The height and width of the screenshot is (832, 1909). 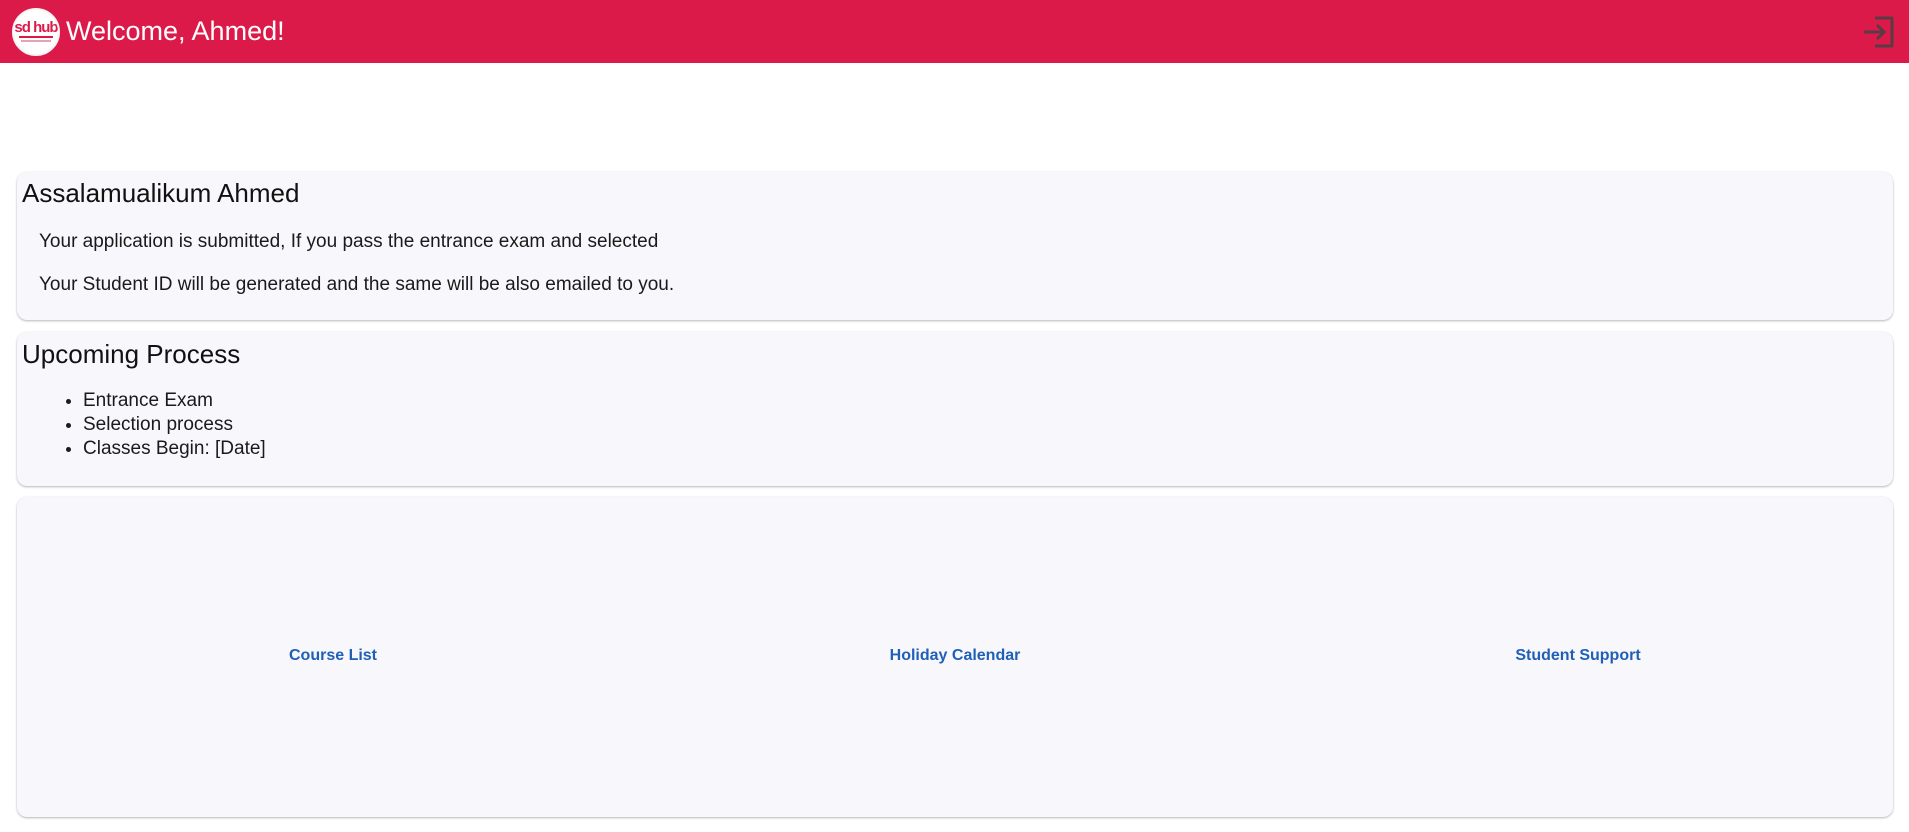 I want to click on logout-icon, so click(x=1879, y=31).